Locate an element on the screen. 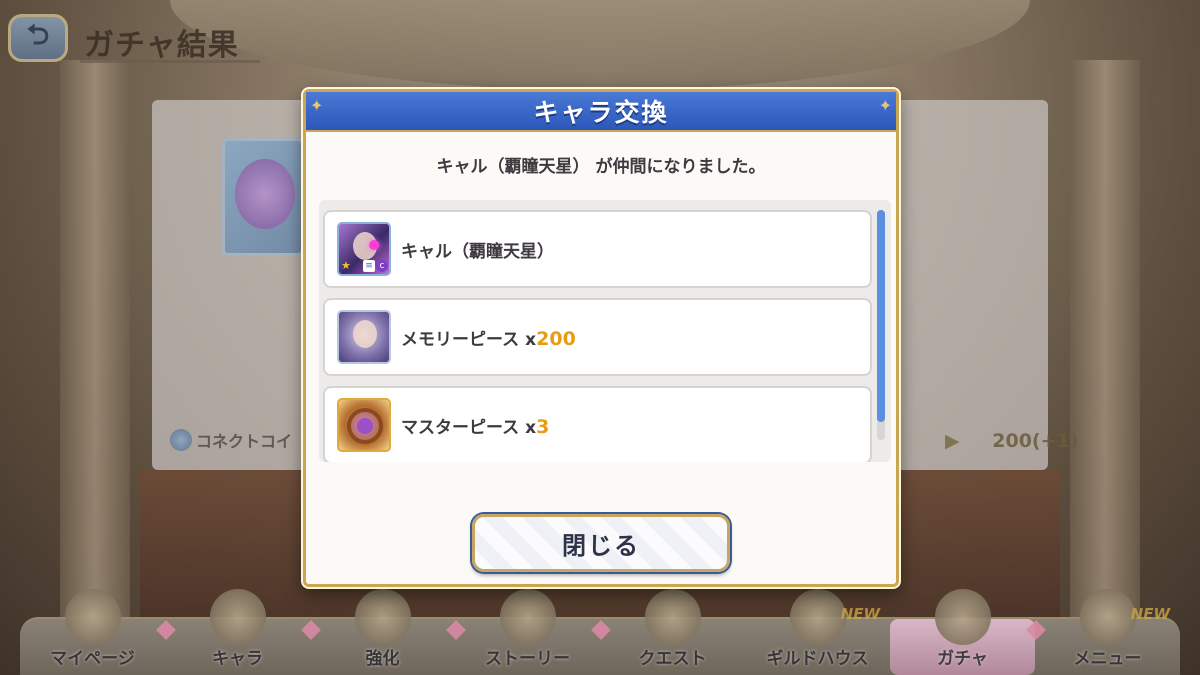  item-label: メモリーピース x200 is located at coordinates (488, 337).